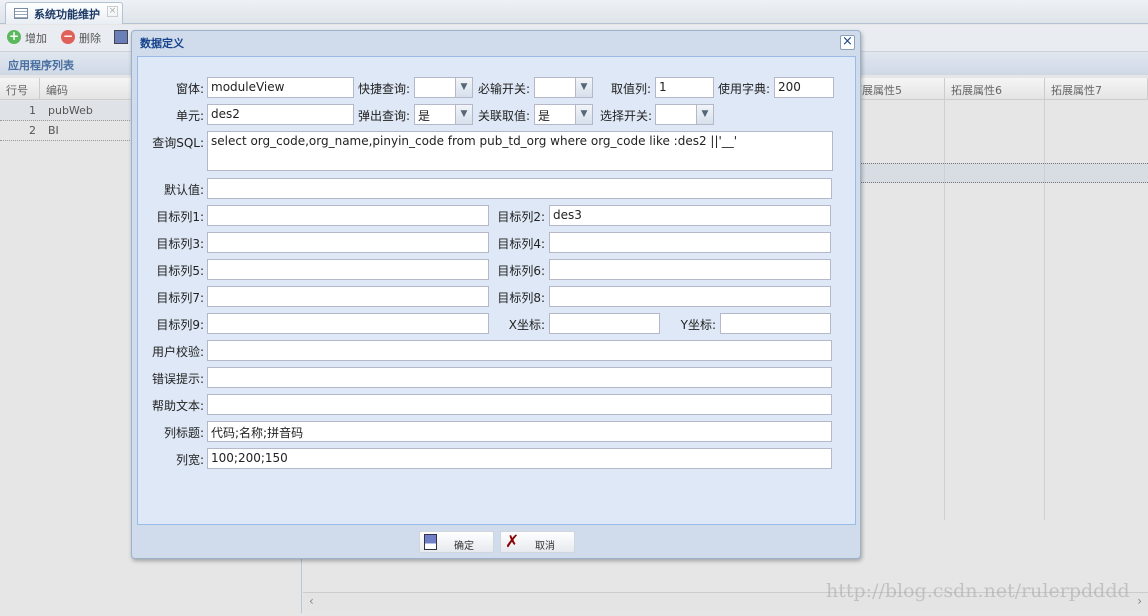 The height and width of the screenshot is (616, 1148). What do you see at coordinates (177, 379) in the screenshot?
I see `error-label: 错误提示:` at bounding box center [177, 379].